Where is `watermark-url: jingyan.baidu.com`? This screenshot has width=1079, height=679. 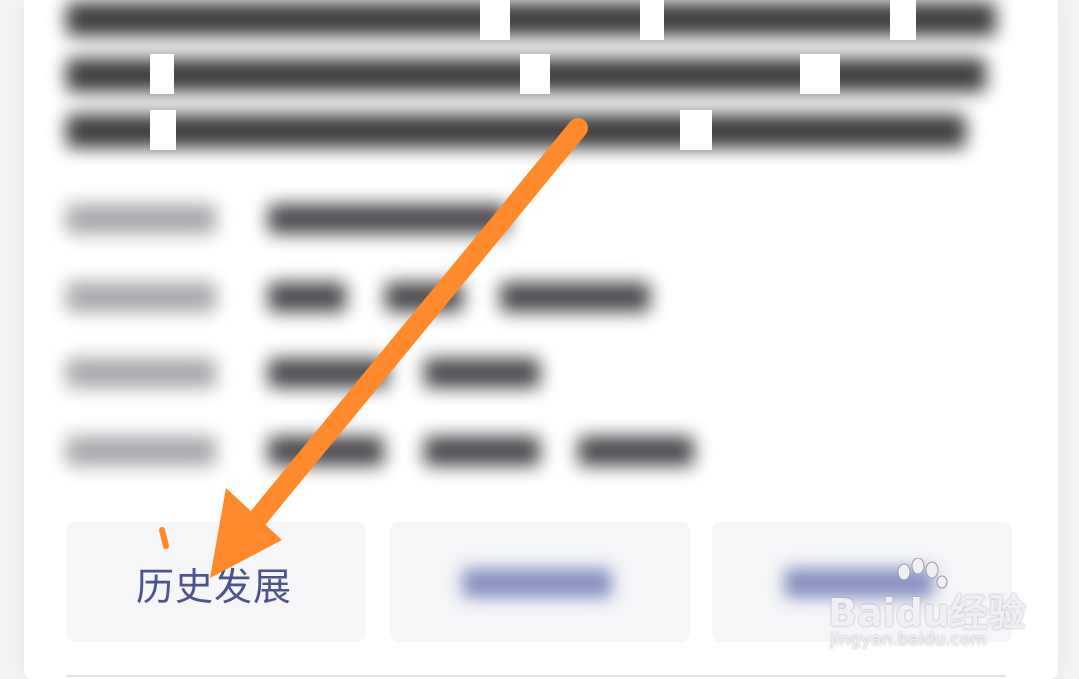 watermark-url: jingyan.baidu.com is located at coordinates (908, 640).